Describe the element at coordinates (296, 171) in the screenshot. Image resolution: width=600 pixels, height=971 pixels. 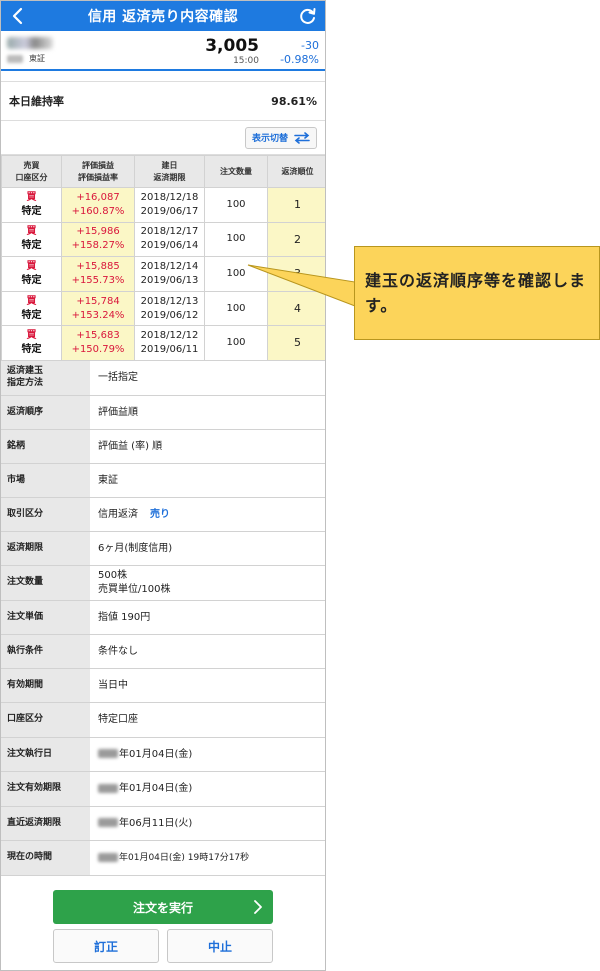
I see `col-rank: 返済順位` at that location.